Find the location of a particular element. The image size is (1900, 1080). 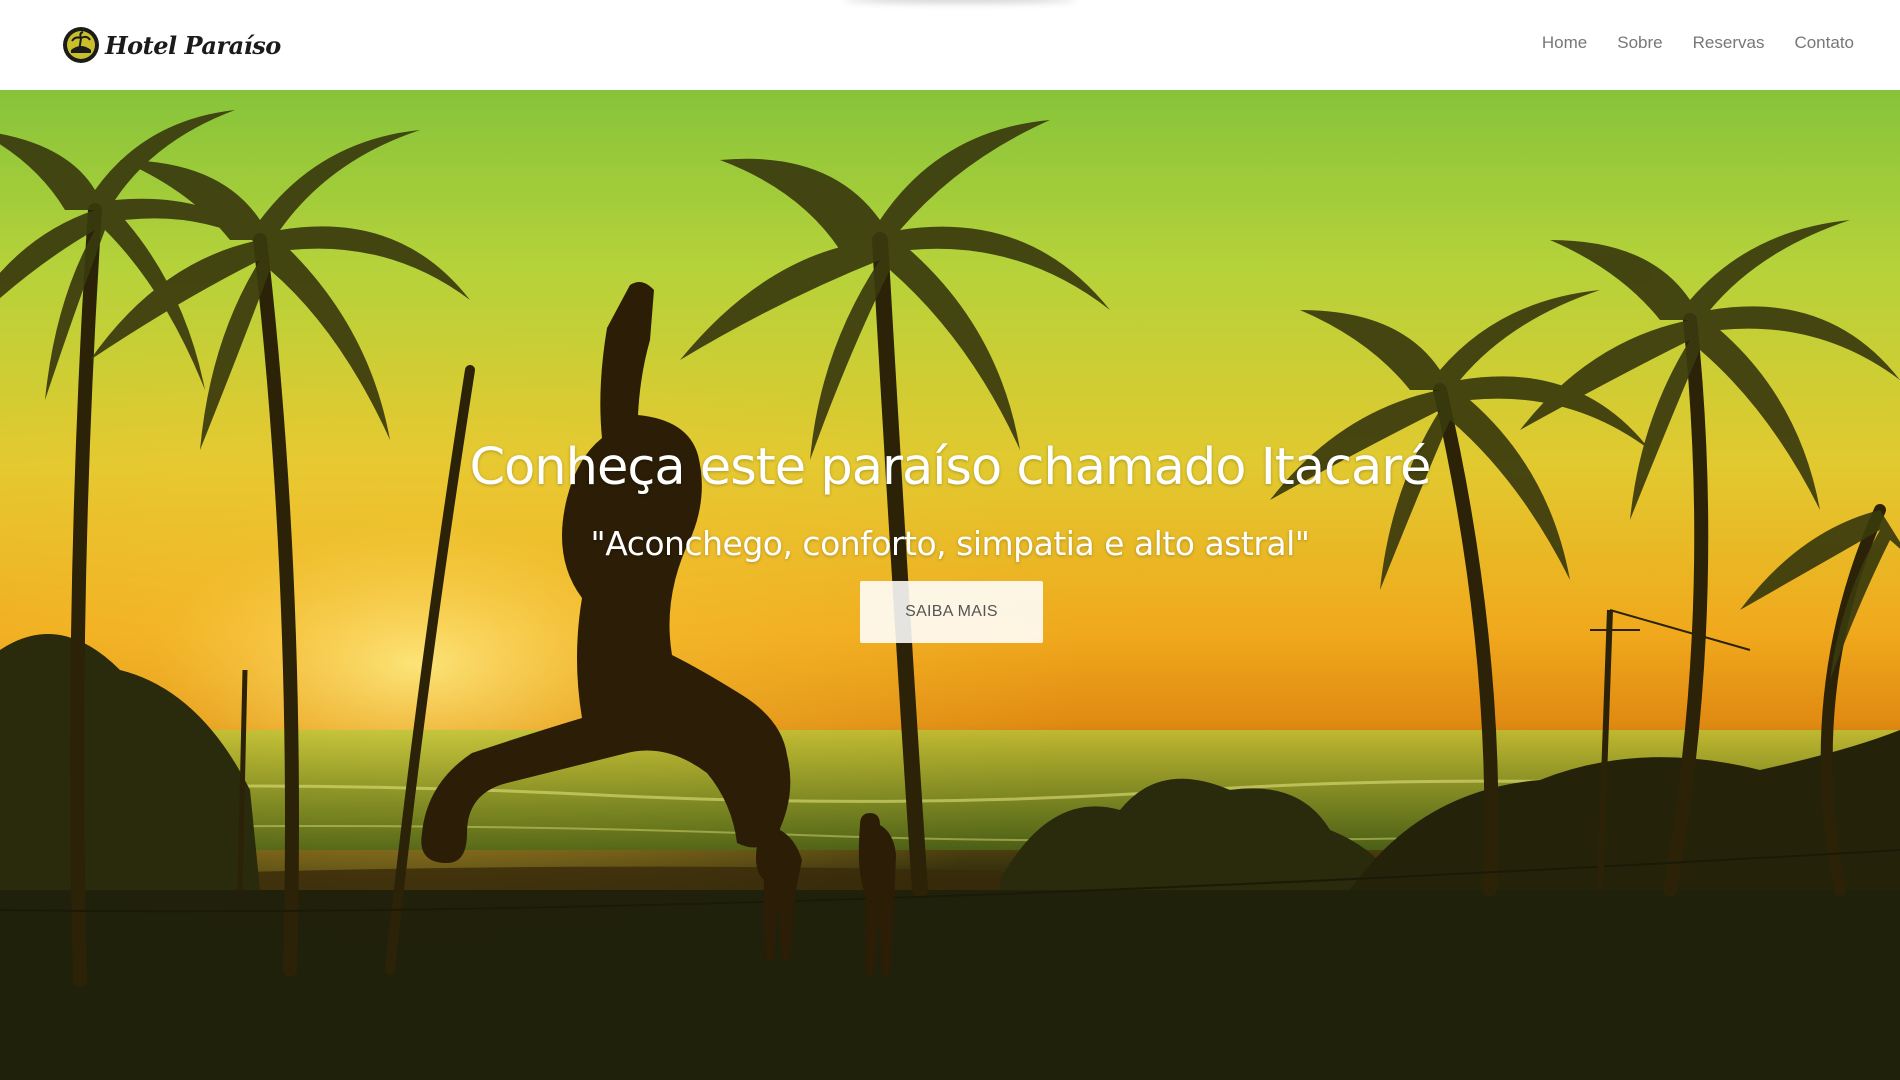

brand-logo-link: Hotel Paraíso is located at coordinates (171, 45).